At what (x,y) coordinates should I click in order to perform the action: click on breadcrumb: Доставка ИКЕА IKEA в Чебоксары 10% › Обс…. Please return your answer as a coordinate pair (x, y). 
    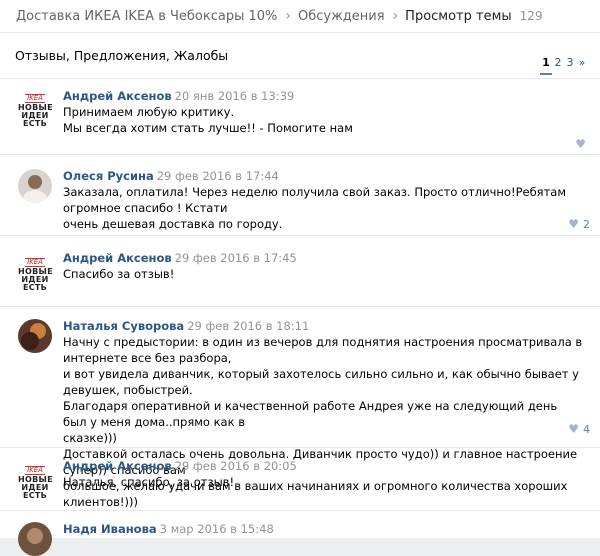
    Looking at the image, I should click on (300, 16).